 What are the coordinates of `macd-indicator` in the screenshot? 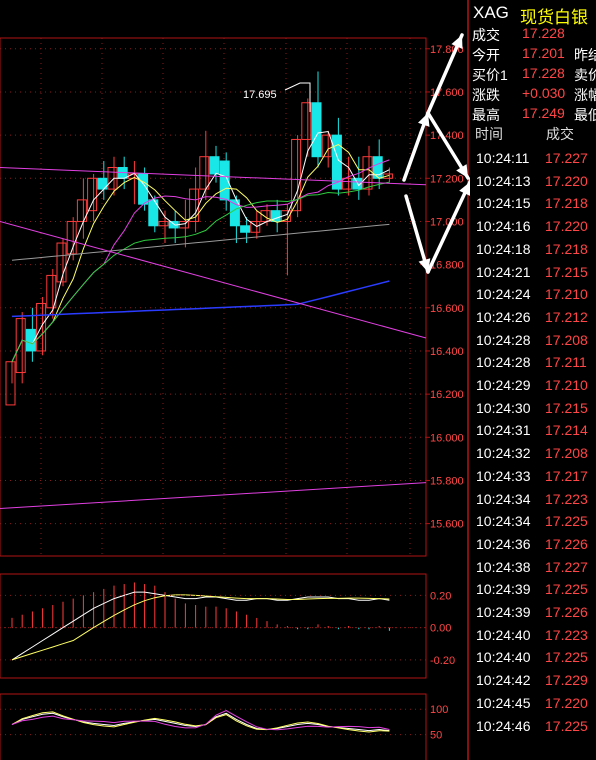 It's located at (213, 621).